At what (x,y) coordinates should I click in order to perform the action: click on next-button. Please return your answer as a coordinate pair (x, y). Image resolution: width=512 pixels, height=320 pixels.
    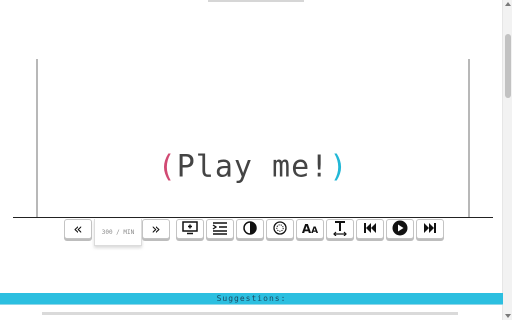
    Looking at the image, I should click on (430, 229).